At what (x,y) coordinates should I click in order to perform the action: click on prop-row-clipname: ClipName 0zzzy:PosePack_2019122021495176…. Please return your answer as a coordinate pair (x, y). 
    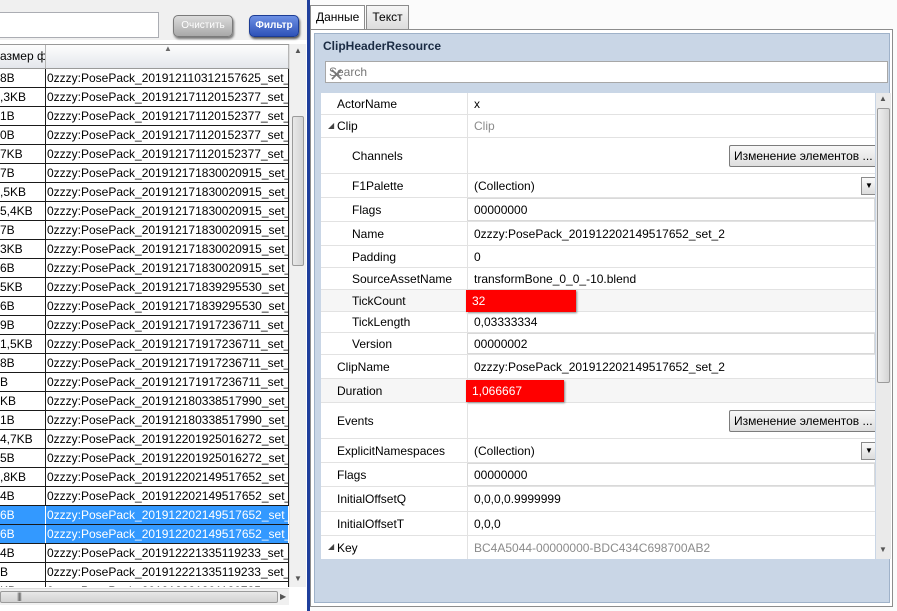
    Looking at the image, I should click on (598, 367).